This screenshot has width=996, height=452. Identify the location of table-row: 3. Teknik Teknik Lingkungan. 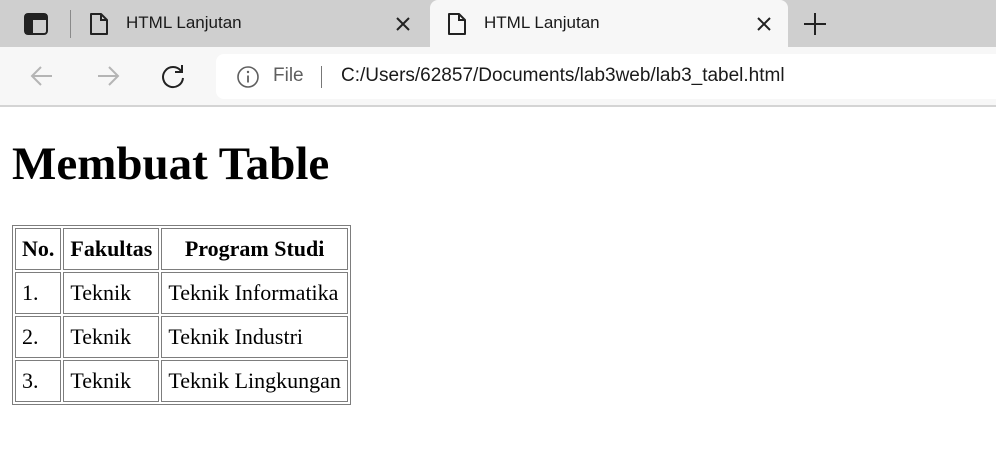
(181, 381).